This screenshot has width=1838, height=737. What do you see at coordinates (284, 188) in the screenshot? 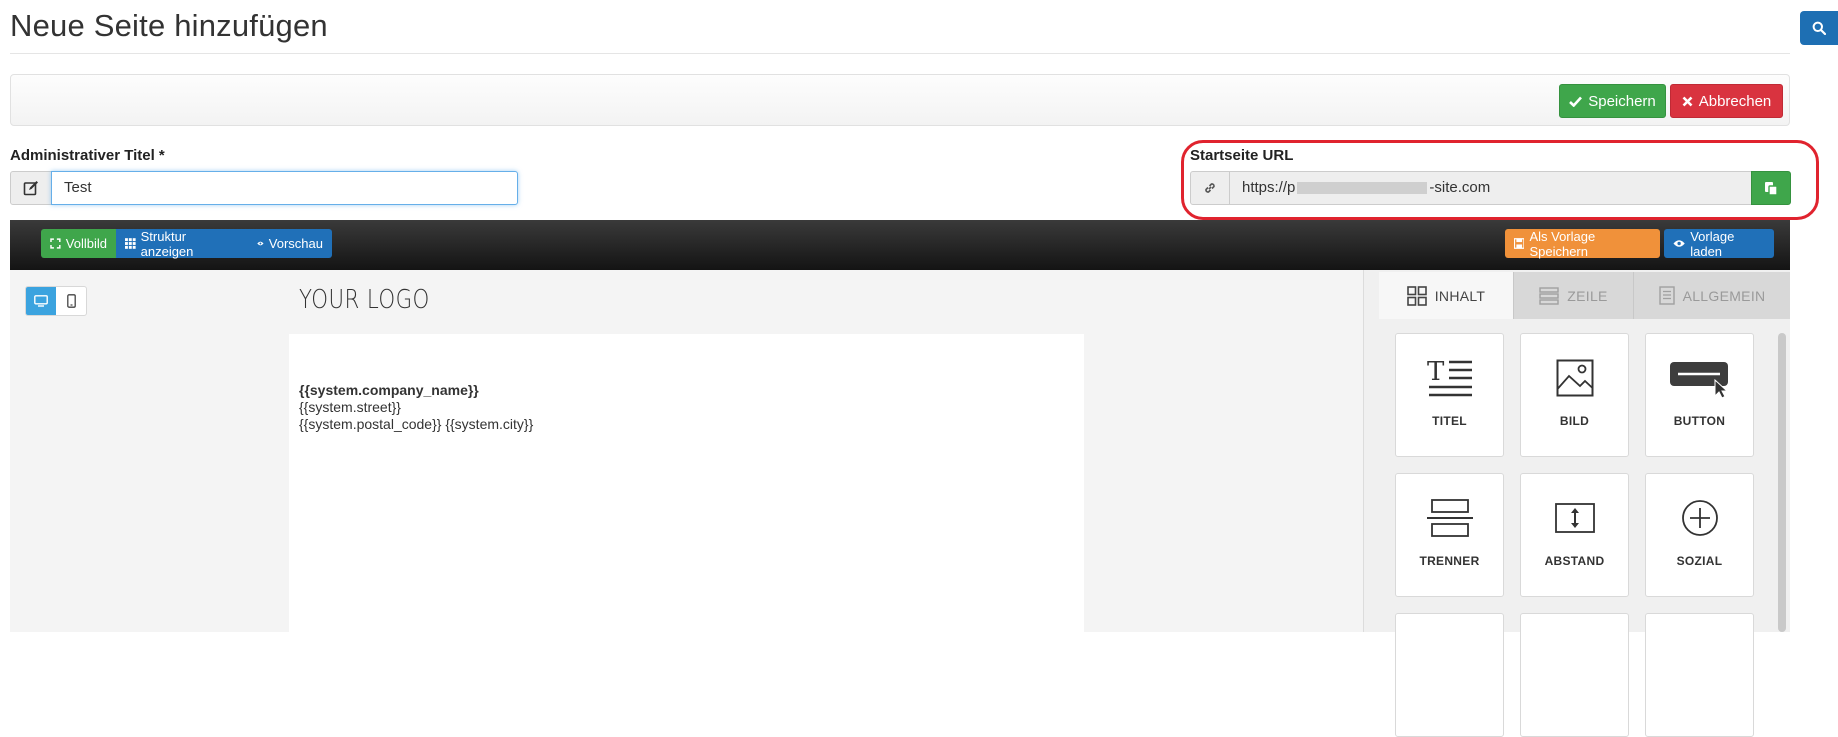
I see `admin-title-input: Test` at bounding box center [284, 188].